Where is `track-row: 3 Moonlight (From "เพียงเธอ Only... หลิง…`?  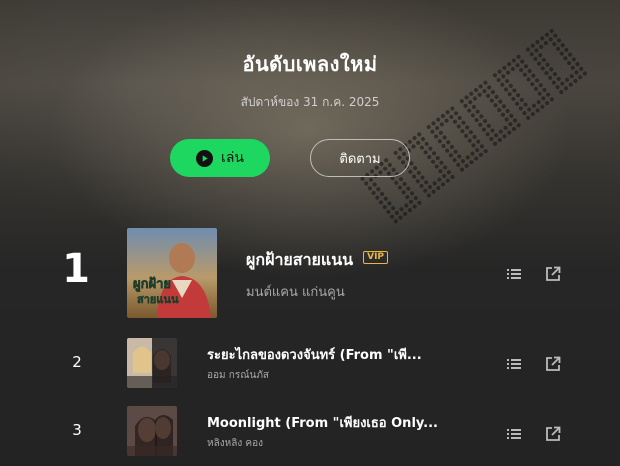 track-row: 3 Moonlight (From "เพียงเธอ Only... หลิง… is located at coordinates (310, 431).